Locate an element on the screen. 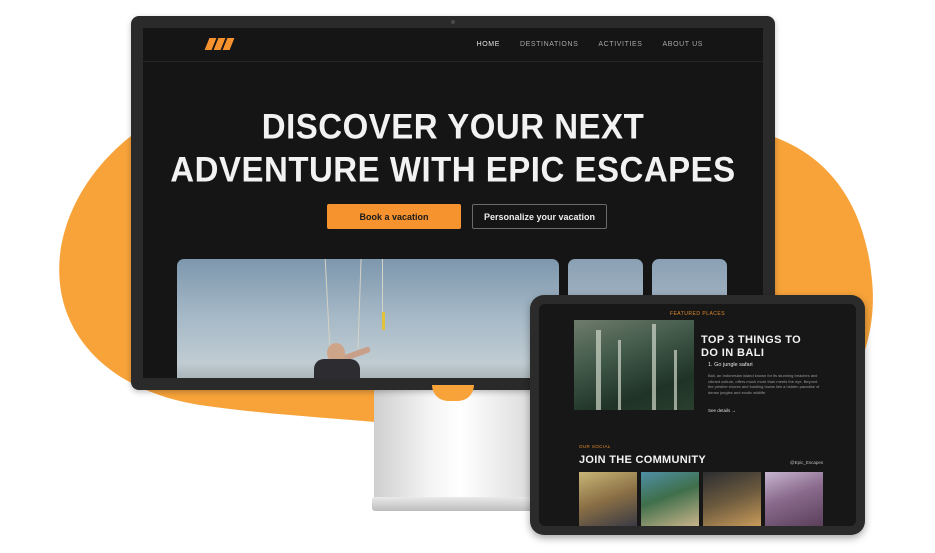 The width and height of the screenshot is (935, 553). camera-dot is located at coordinates (453, 22).